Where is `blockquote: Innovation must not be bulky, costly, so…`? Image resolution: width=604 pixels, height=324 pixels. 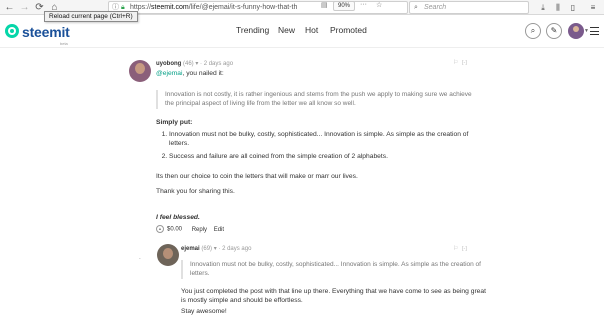
blockquote: Innovation must not be bulky, costly, so… is located at coordinates (331, 269).